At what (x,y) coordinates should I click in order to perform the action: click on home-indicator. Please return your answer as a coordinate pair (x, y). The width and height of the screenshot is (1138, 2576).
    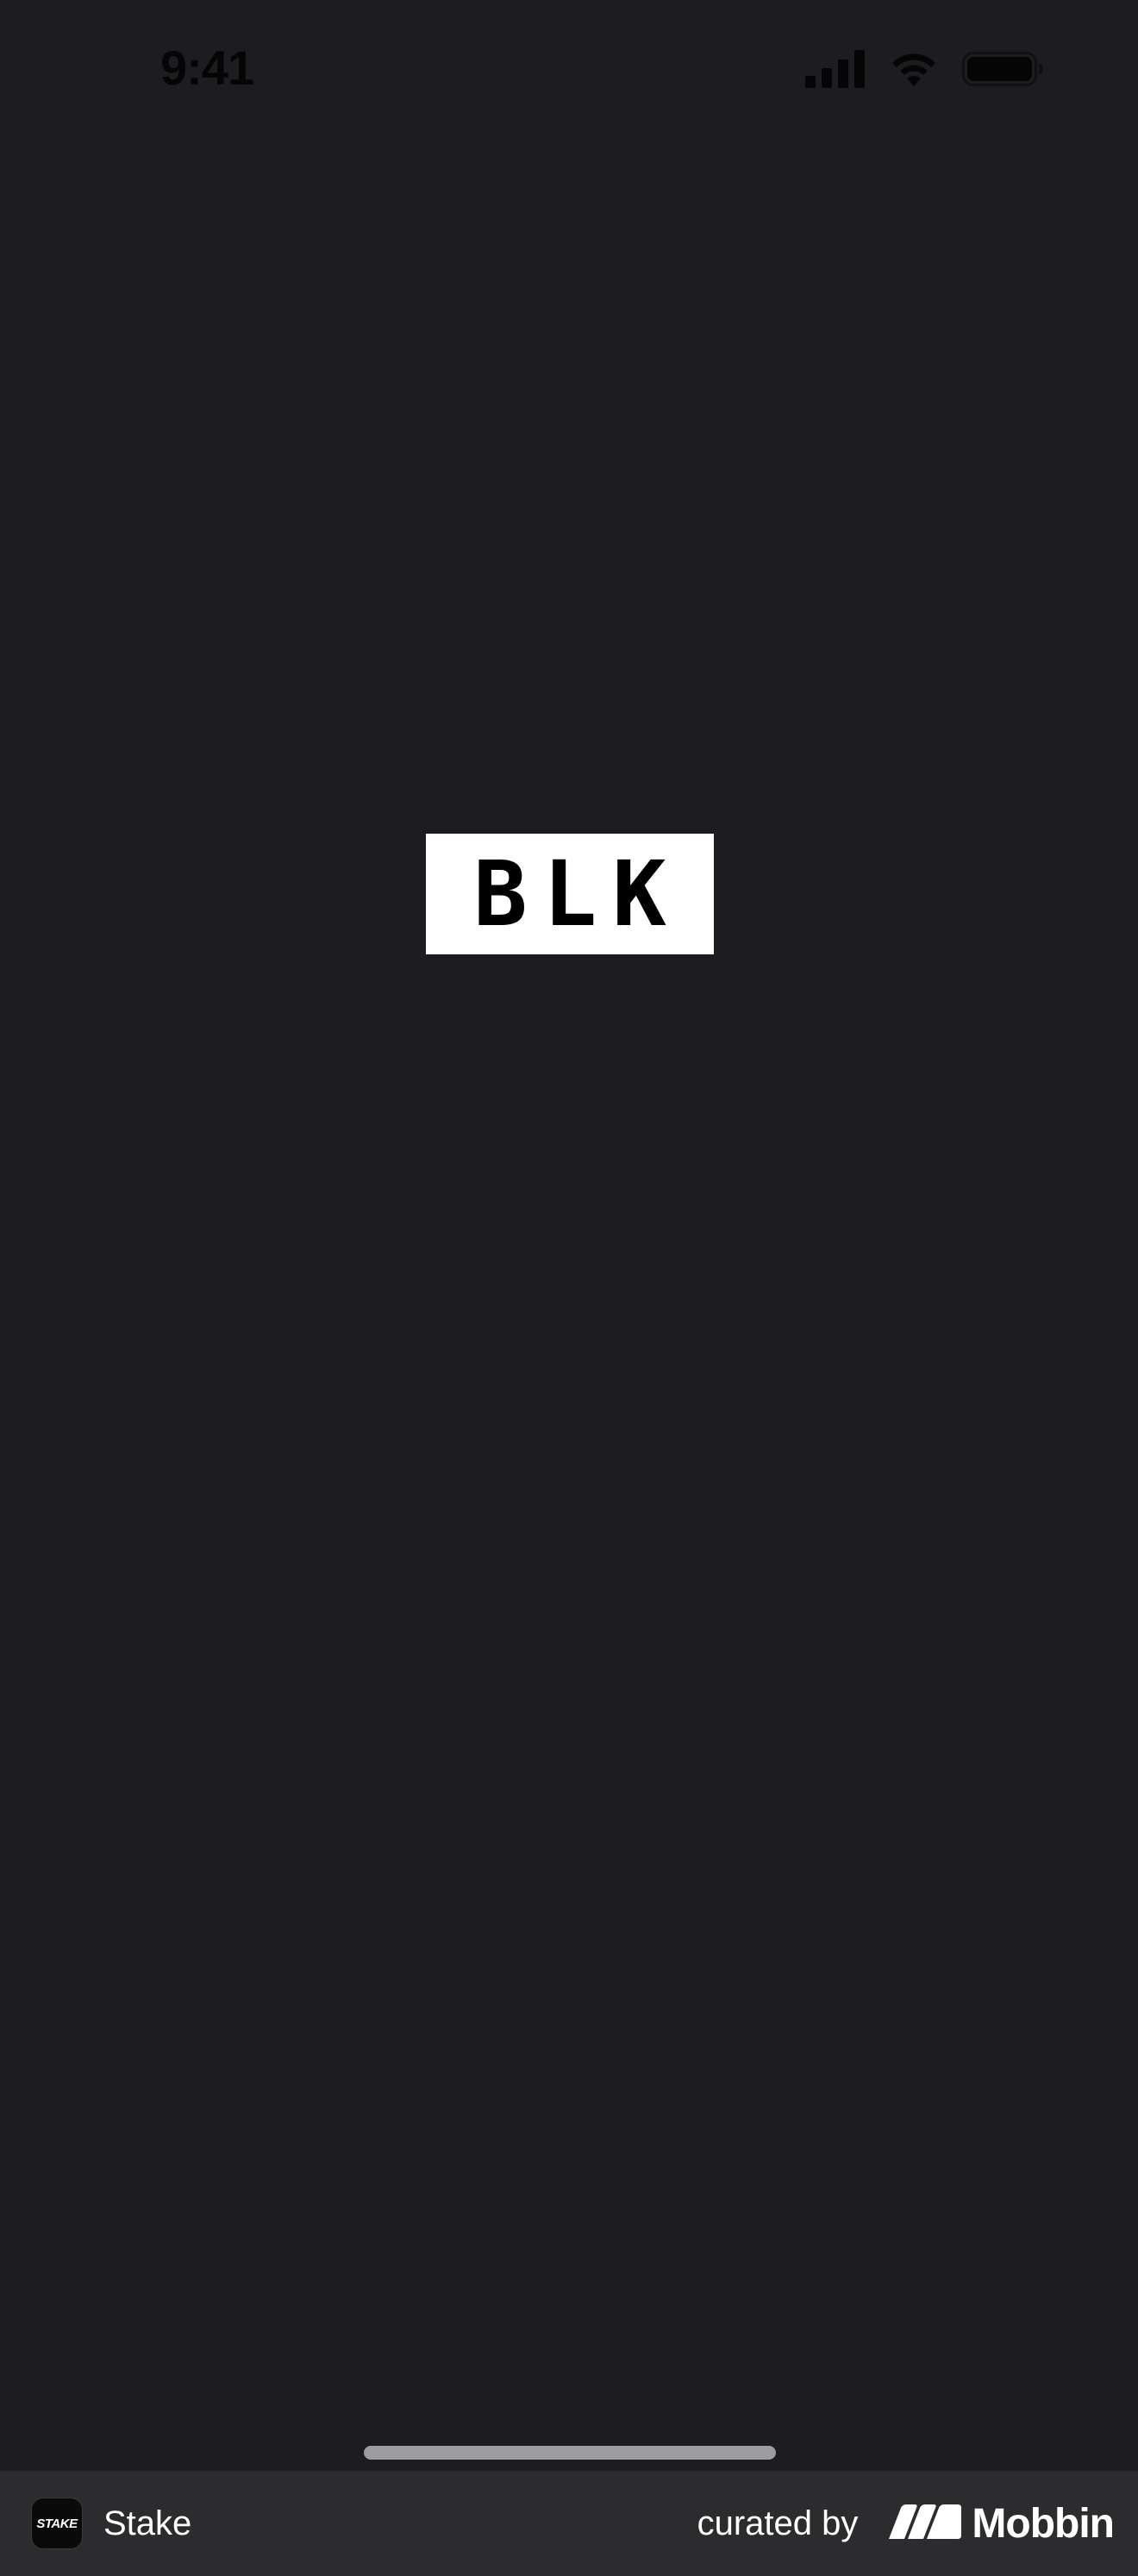
    Looking at the image, I should click on (570, 2453).